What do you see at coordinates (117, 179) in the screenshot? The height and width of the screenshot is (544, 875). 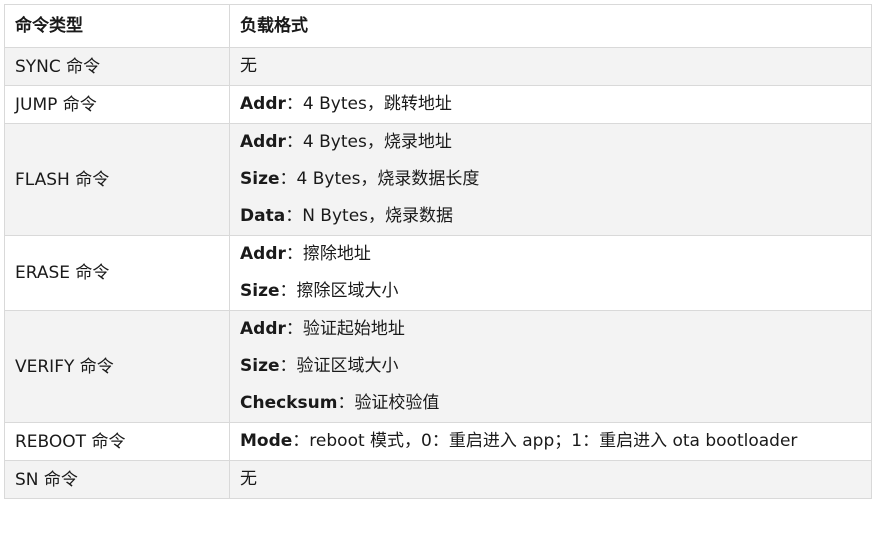 I see `cell-command: FLASH 命令` at bounding box center [117, 179].